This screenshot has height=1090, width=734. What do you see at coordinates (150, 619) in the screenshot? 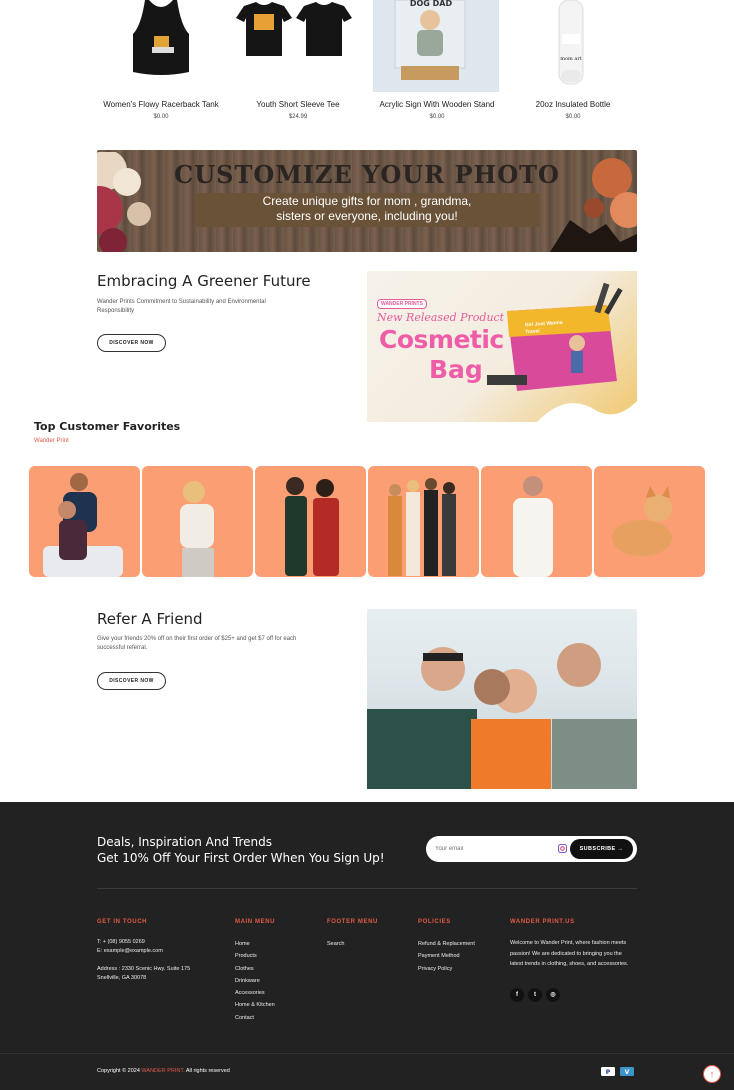
I see `refer-title: Refer A Friend` at bounding box center [150, 619].